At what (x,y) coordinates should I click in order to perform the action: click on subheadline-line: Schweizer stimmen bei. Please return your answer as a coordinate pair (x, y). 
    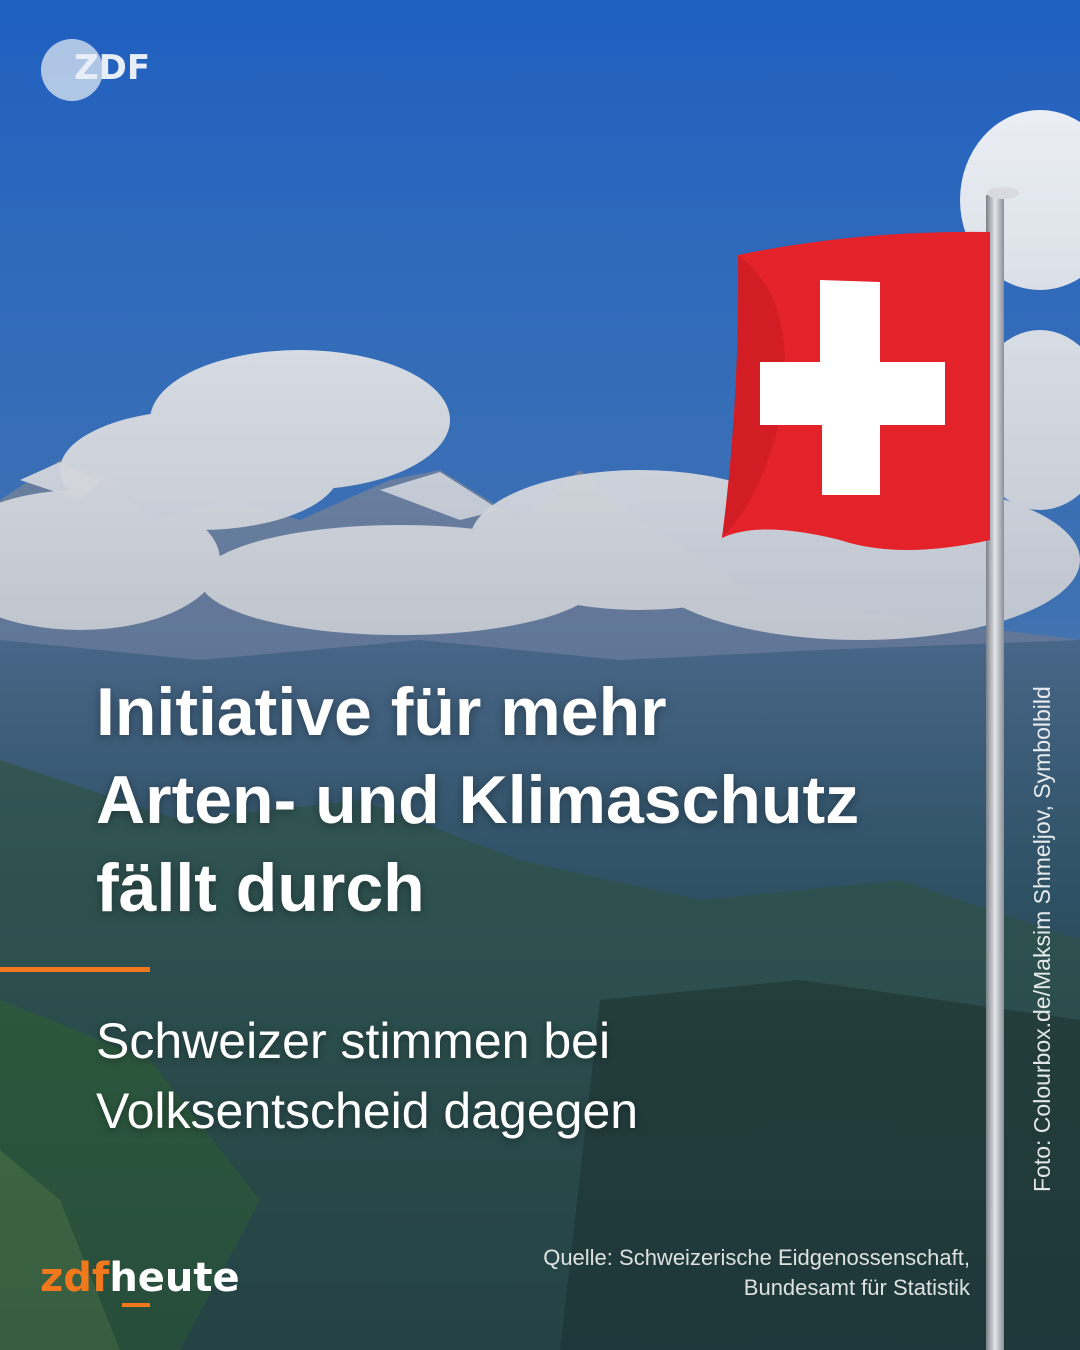
    Looking at the image, I should click on (353, 1041).